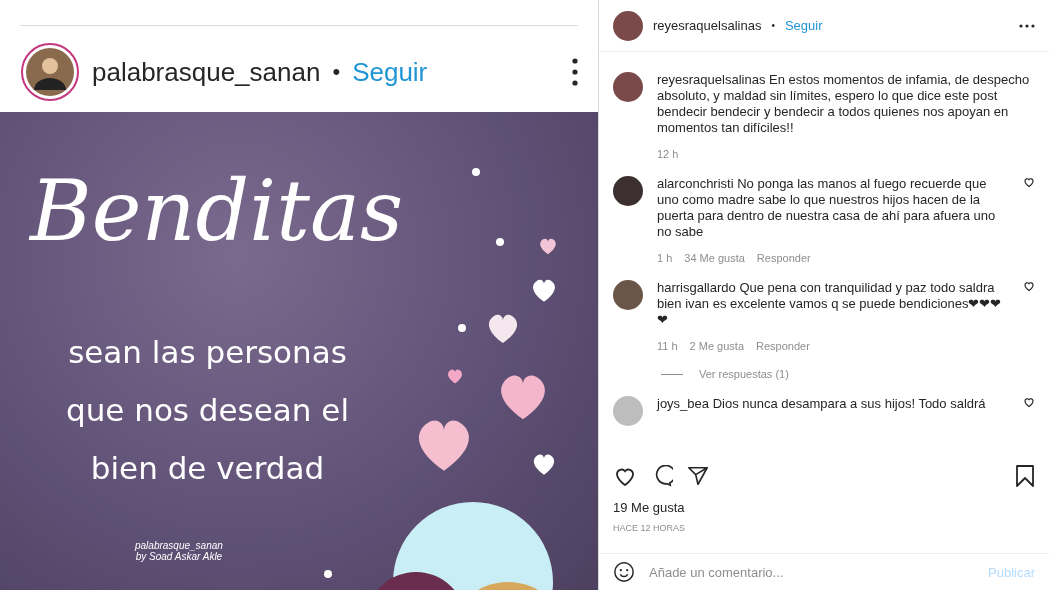 The image size is (1049, 590). What do you see at coordinates (179, 545) in the screenshot?
I see `graphic-credit: palabrasque_sanan` at bounding box center [179, 545].